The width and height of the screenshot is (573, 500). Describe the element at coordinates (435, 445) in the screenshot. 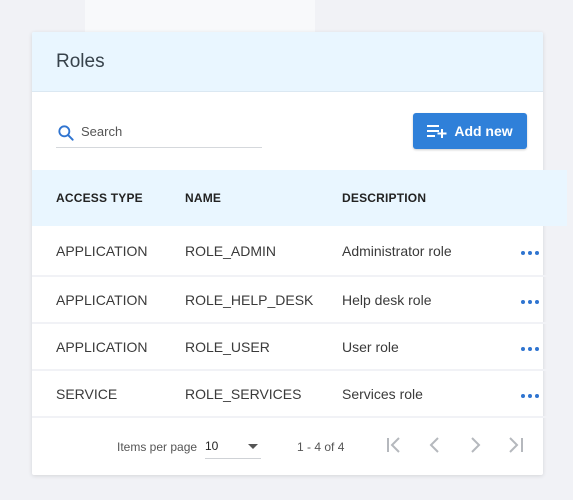

I see `prev-page-icon` at that location.